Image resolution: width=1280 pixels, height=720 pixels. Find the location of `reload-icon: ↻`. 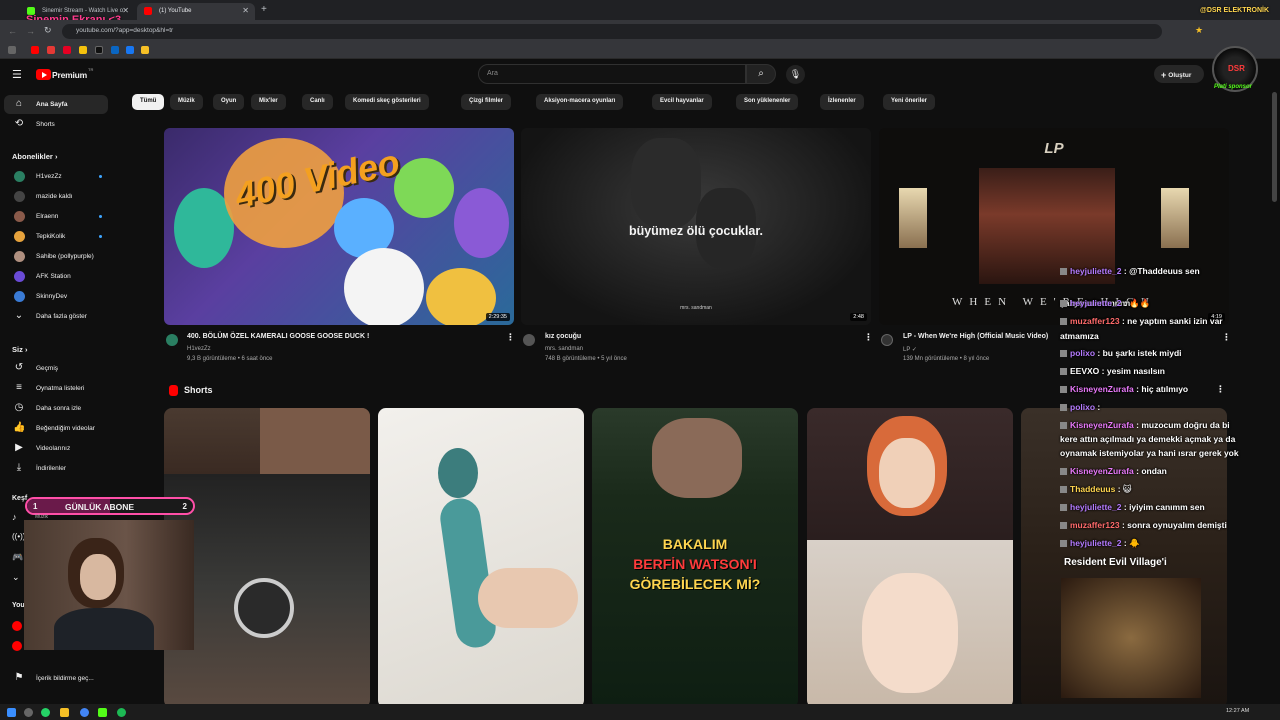

reload-icon: ↻ is located at coordinates (48, 30).